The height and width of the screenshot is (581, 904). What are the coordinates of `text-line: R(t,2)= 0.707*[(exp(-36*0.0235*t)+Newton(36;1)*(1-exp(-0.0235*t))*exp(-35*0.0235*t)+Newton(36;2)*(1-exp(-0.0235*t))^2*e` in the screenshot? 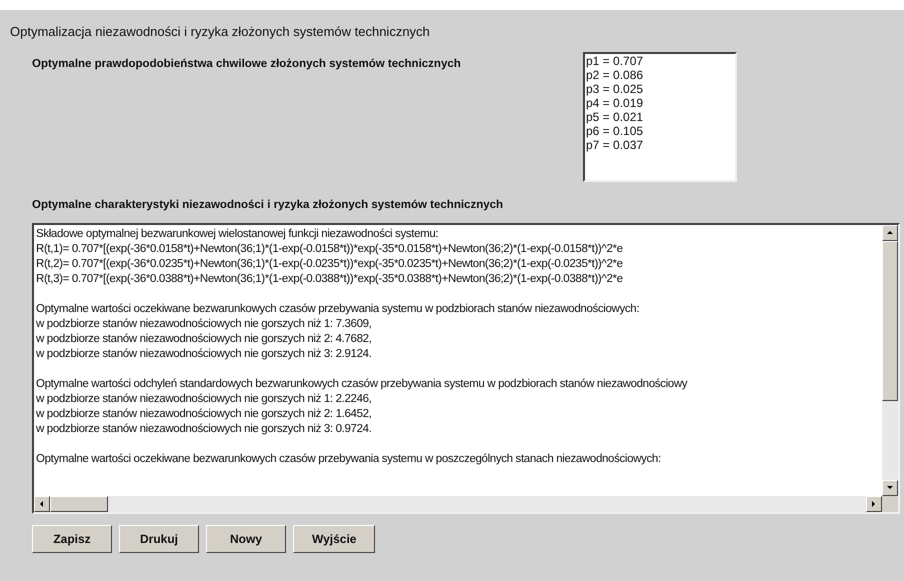 It's located at (329, 264).